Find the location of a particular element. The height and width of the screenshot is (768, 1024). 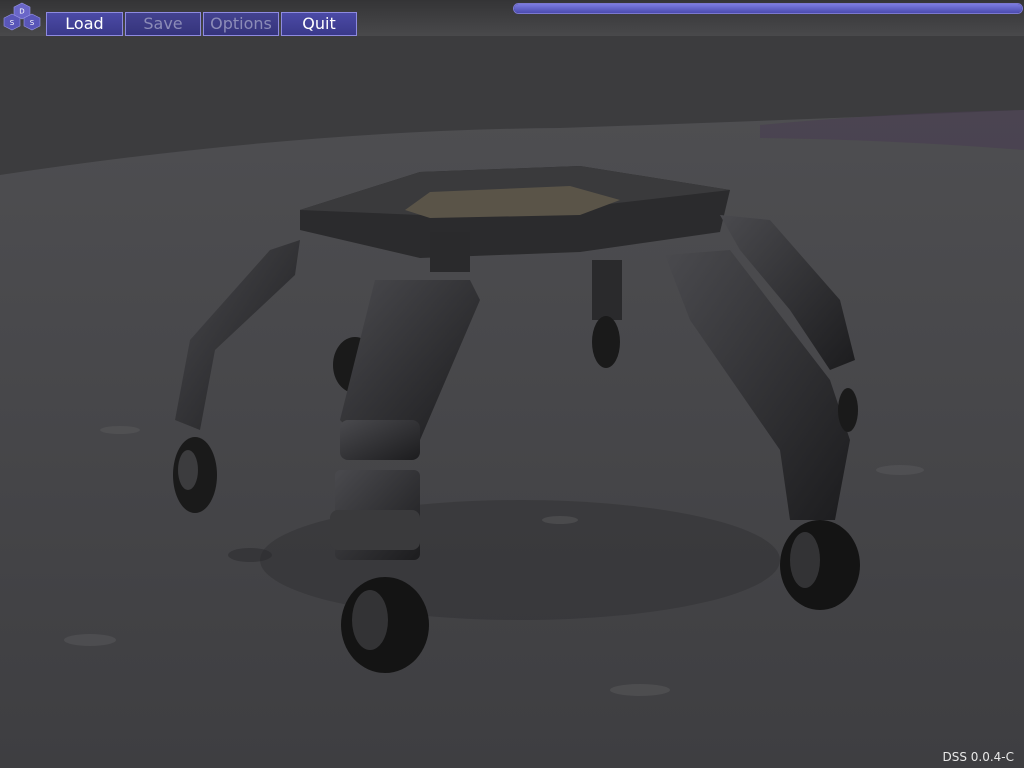

load-button: Load is located at coordinates (84, 24).